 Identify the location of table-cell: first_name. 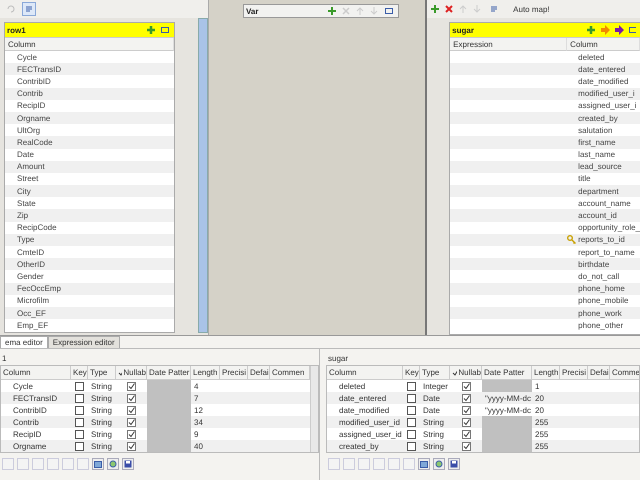
(597, 142).